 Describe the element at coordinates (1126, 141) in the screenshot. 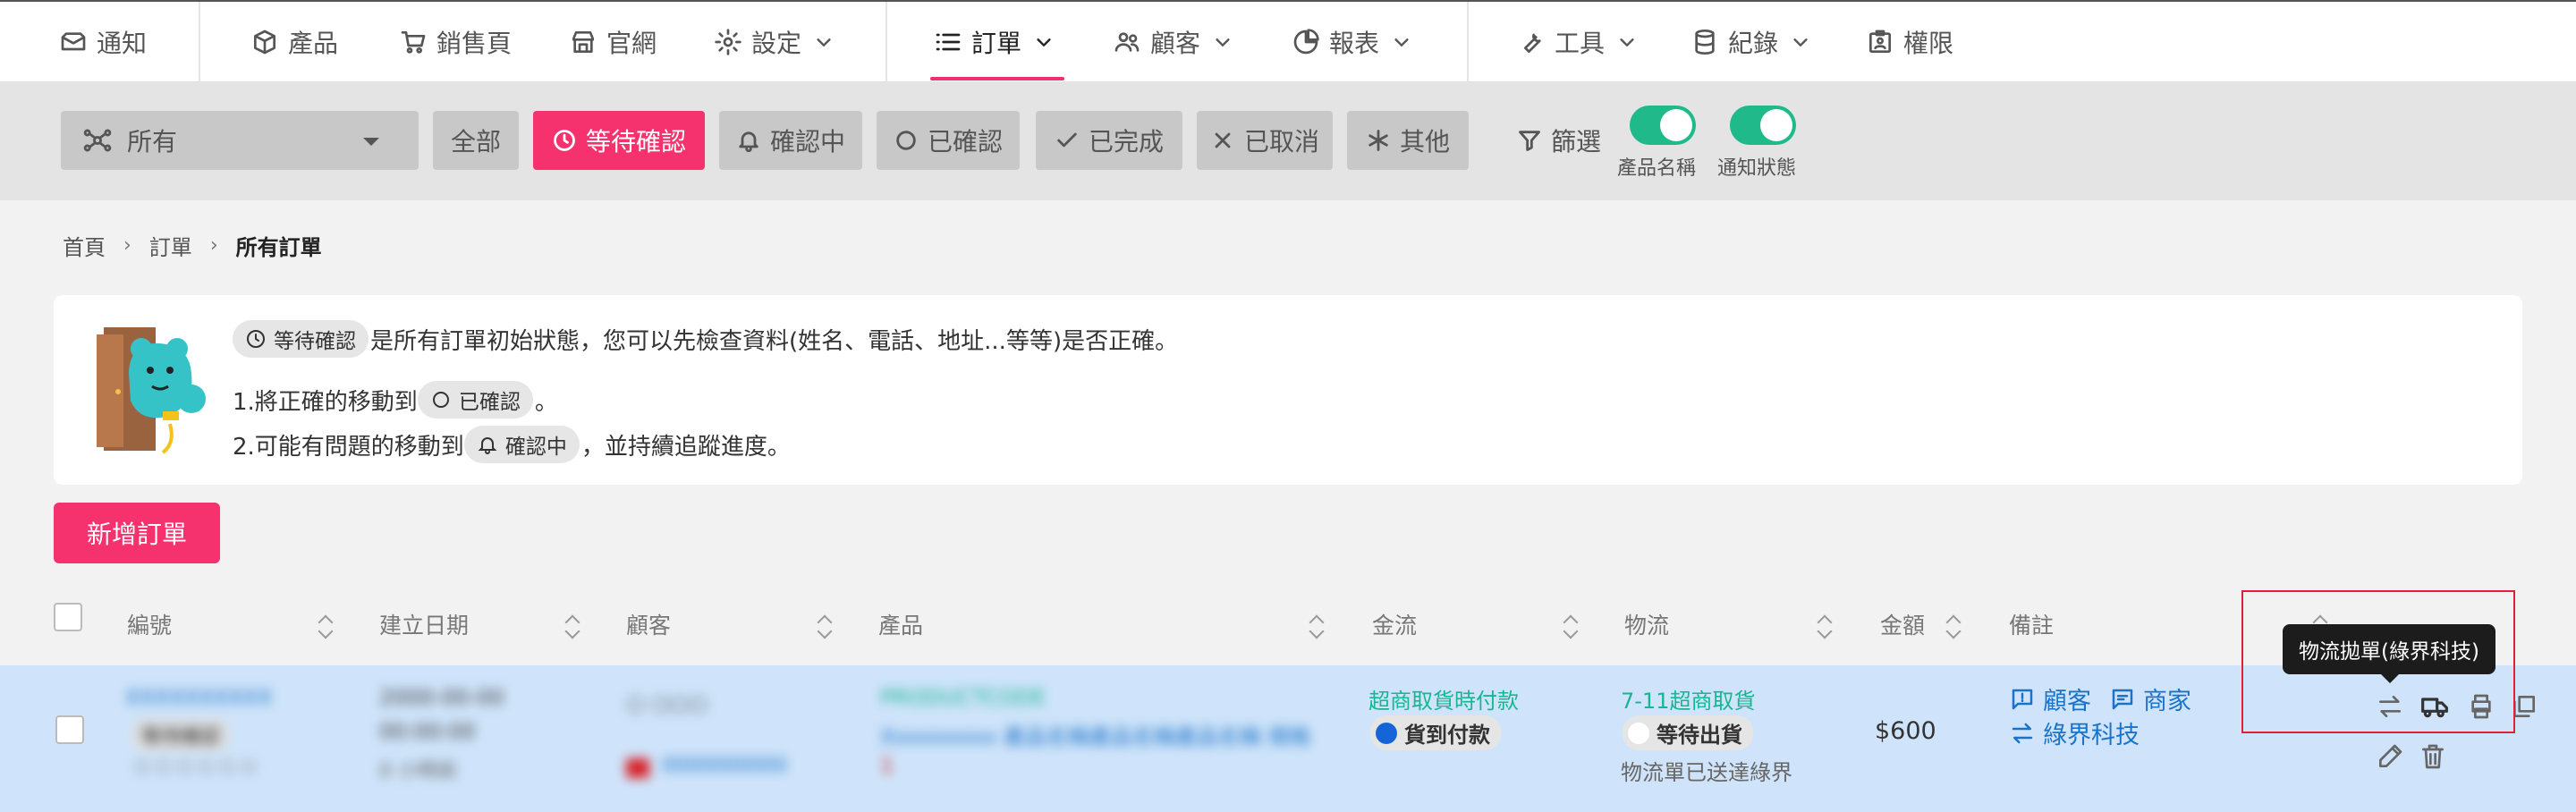

I see `filter-completed-label: 已完成` at that location.